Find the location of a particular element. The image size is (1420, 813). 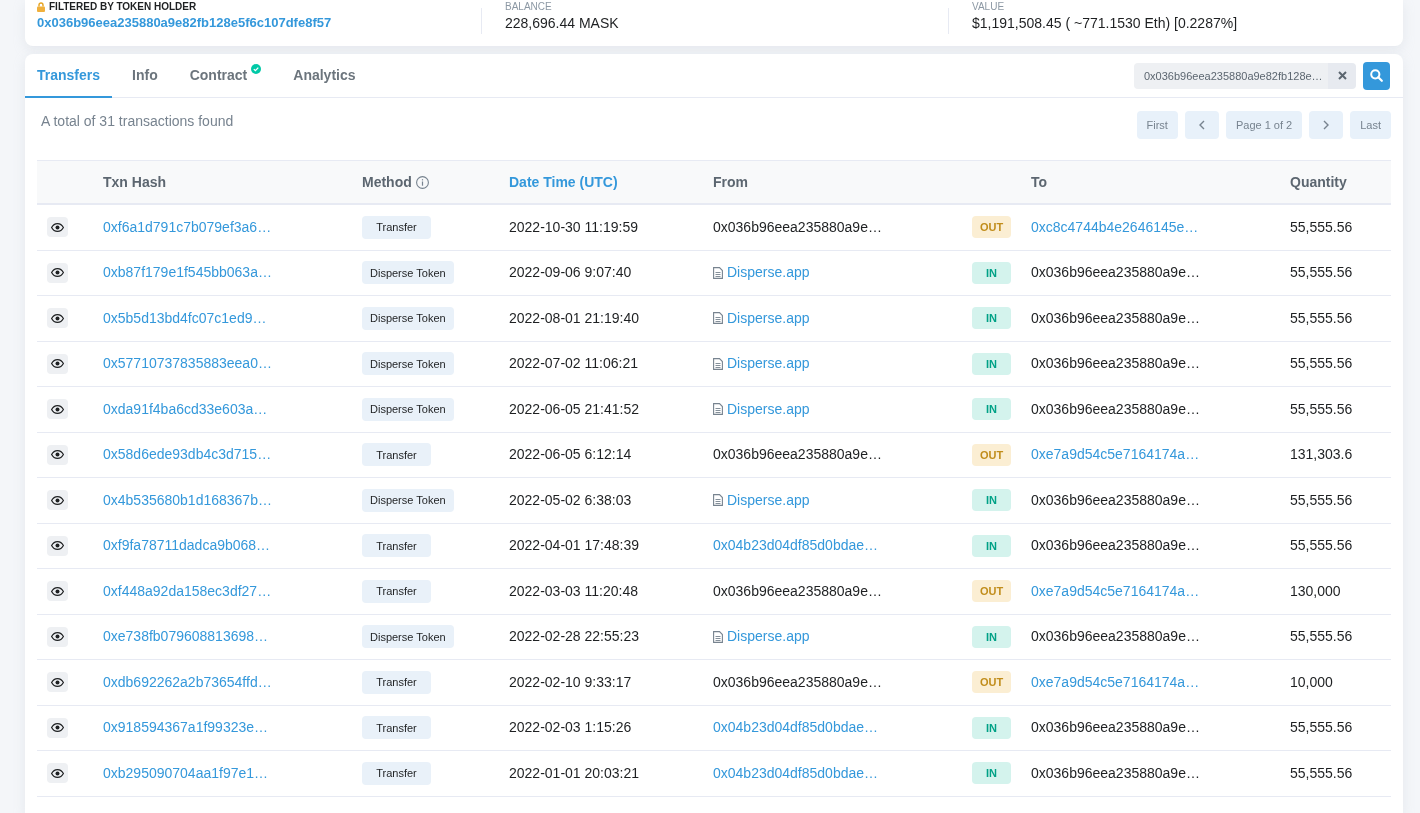

date-time-text: 2022-07-02 11:06:21 is located at coordinates (573, 364).